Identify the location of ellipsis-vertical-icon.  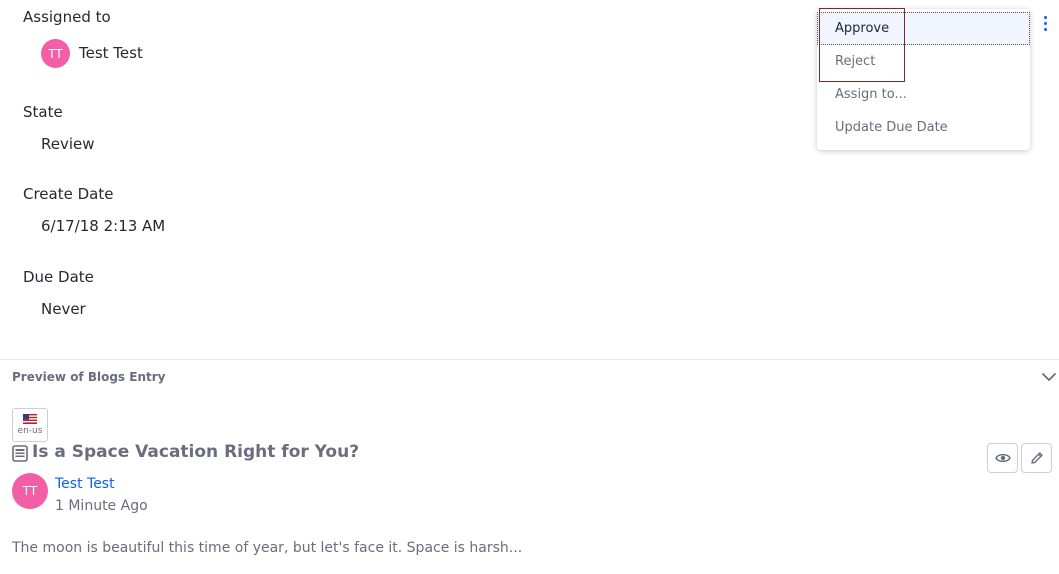
(1045, 23).